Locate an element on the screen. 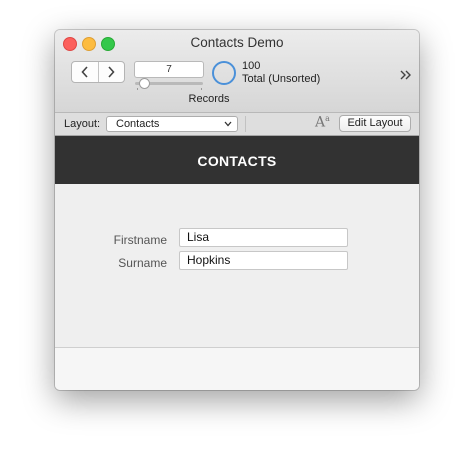 The width and height of the screenshot is (474, 469). record-nav-group is located at coordinates (98, 72).